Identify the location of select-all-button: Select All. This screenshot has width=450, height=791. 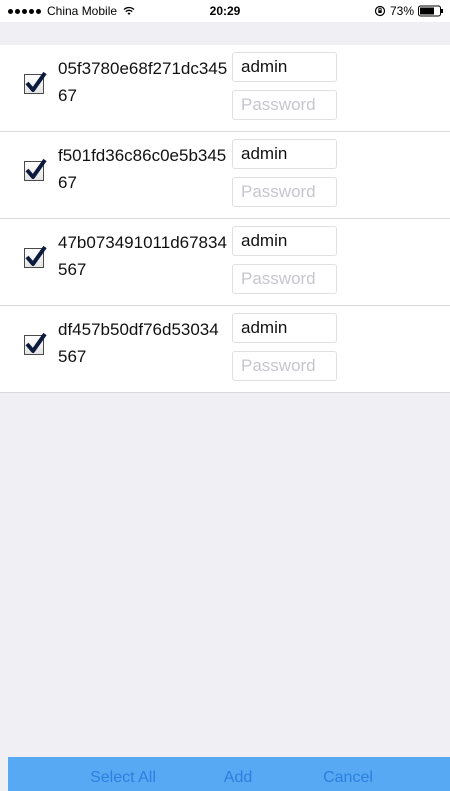
(123, 778).